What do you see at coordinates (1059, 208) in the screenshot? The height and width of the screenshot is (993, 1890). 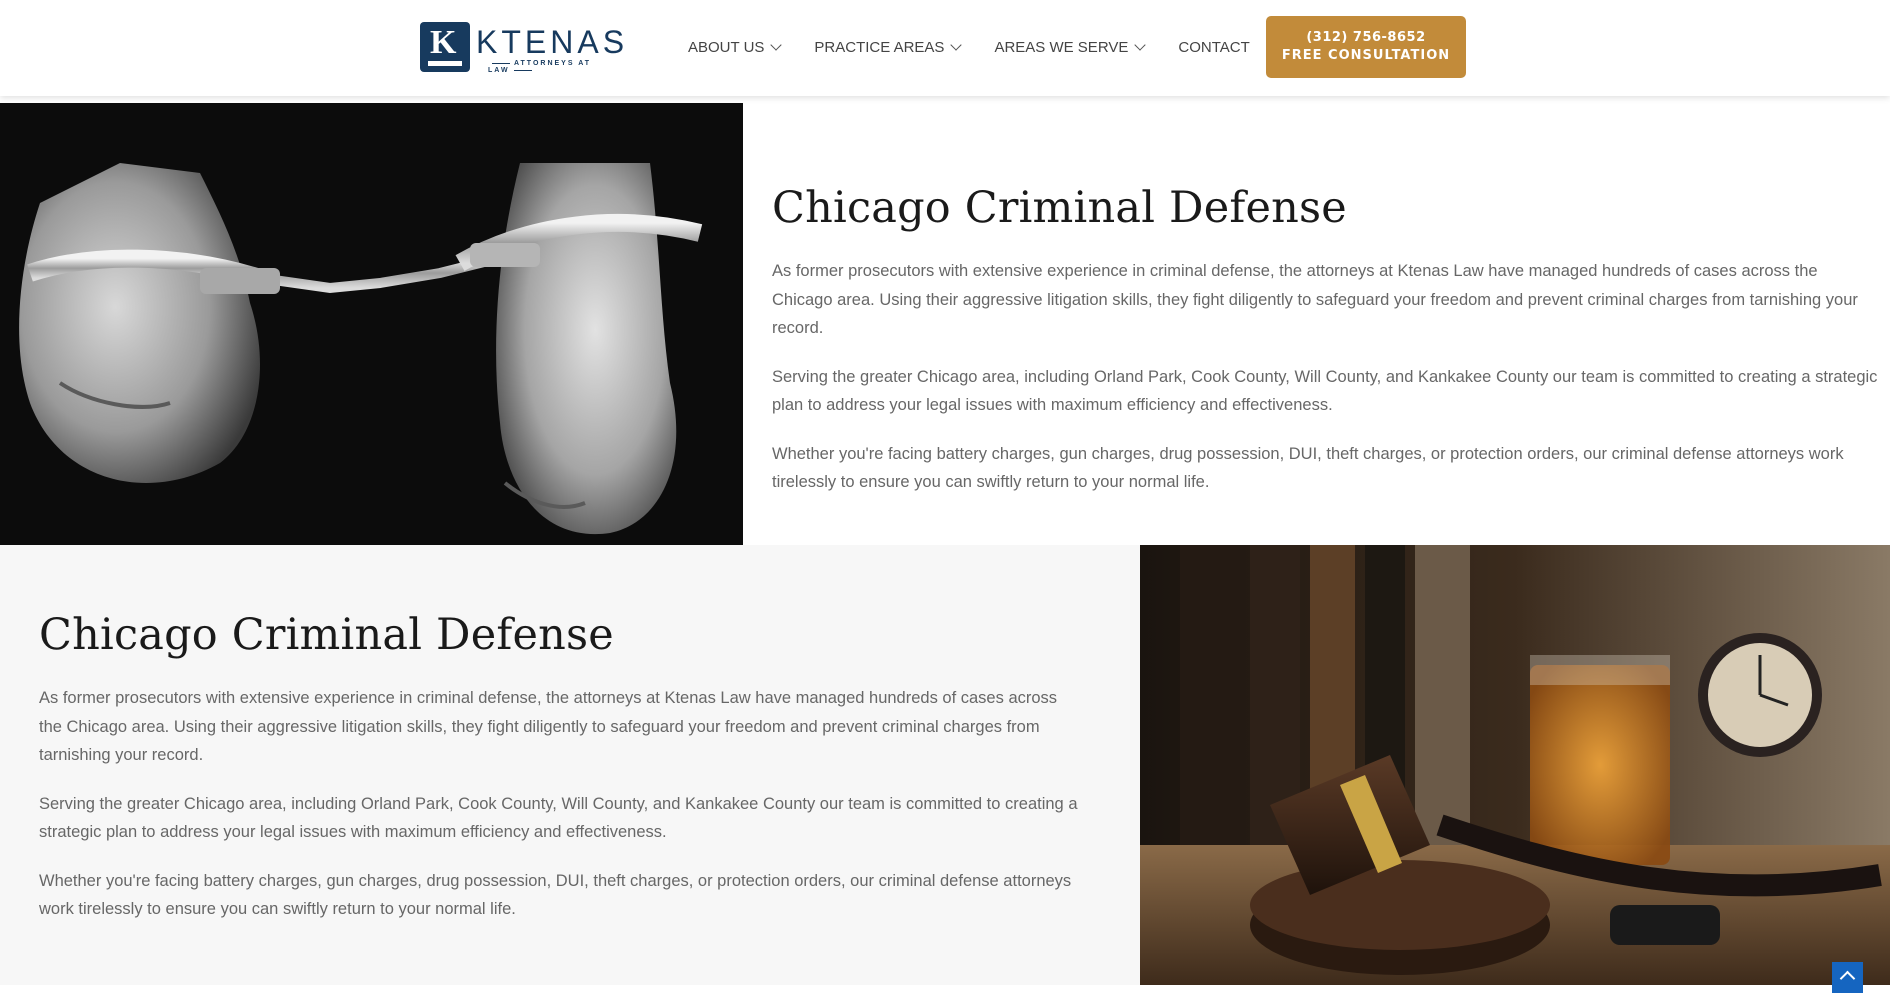 I see `section1-title: Chicago Criminal Defense` at bounding box center [1059, 208].